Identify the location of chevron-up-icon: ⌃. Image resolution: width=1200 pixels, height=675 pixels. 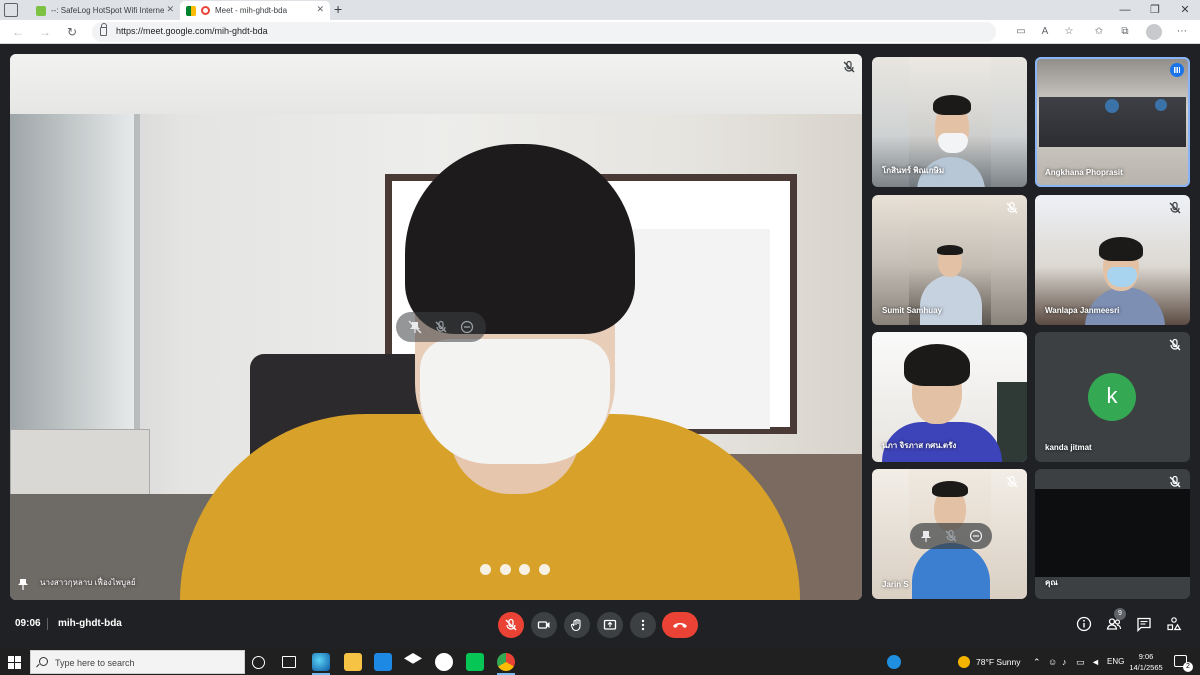
(1037, 662).